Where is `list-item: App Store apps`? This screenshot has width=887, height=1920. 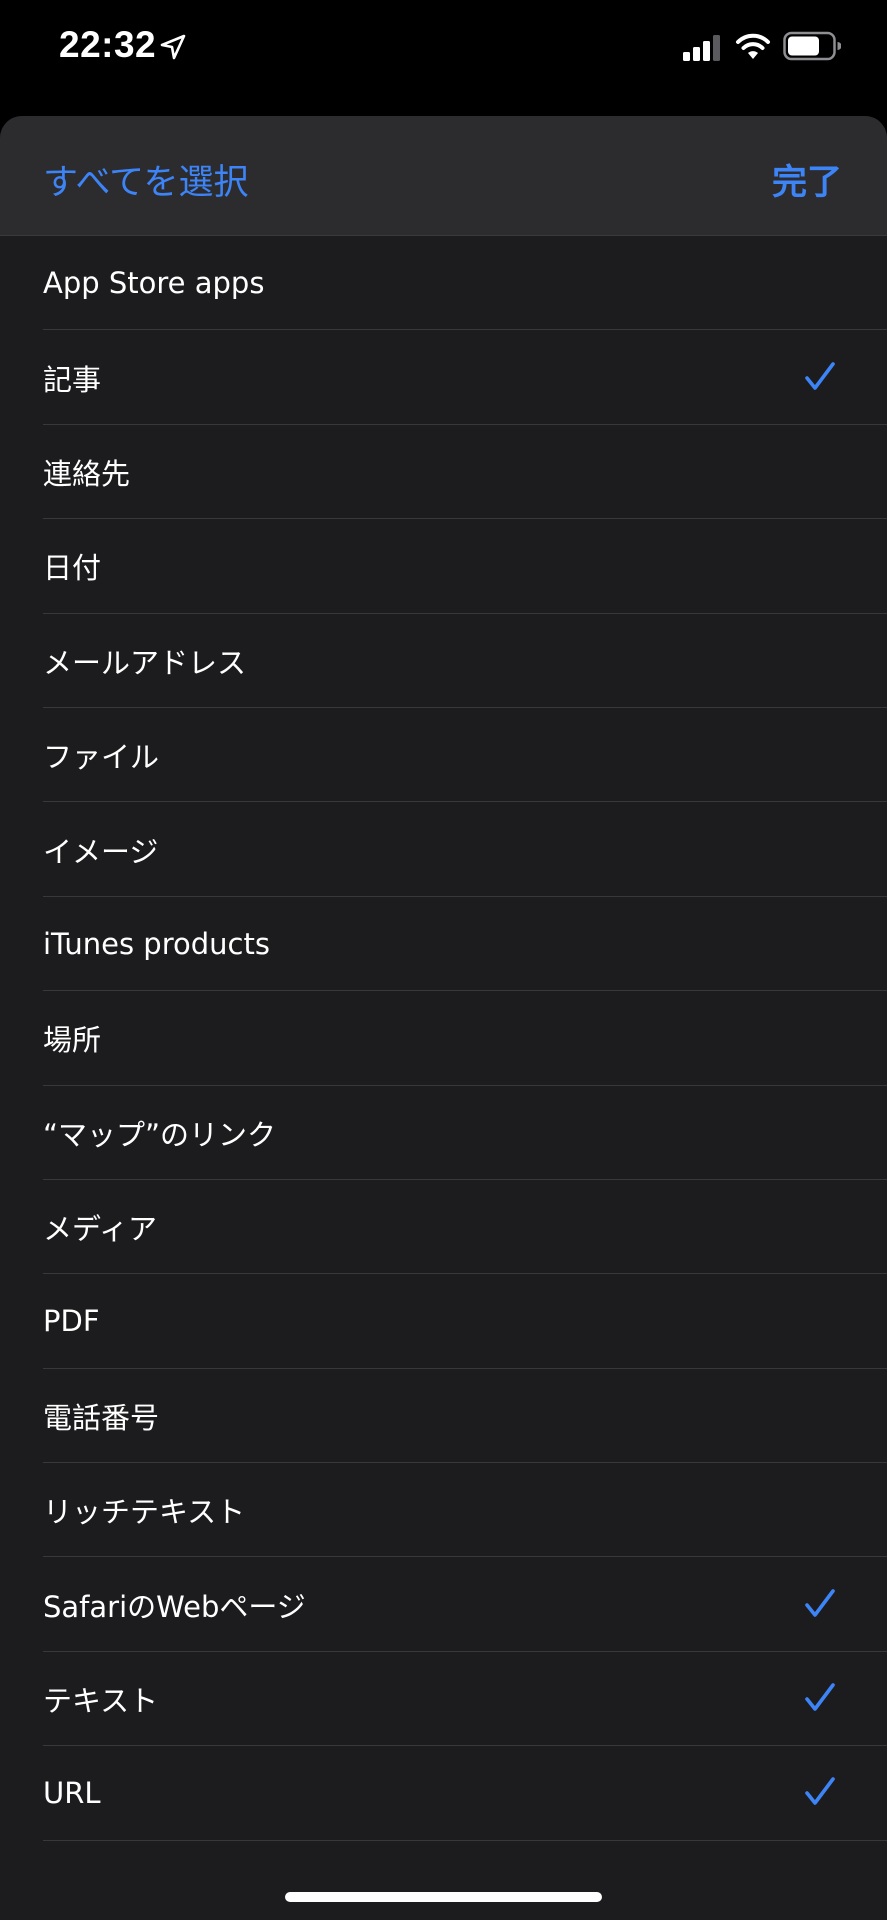 list-item: App Store apps is located at coordinates (443, 283).